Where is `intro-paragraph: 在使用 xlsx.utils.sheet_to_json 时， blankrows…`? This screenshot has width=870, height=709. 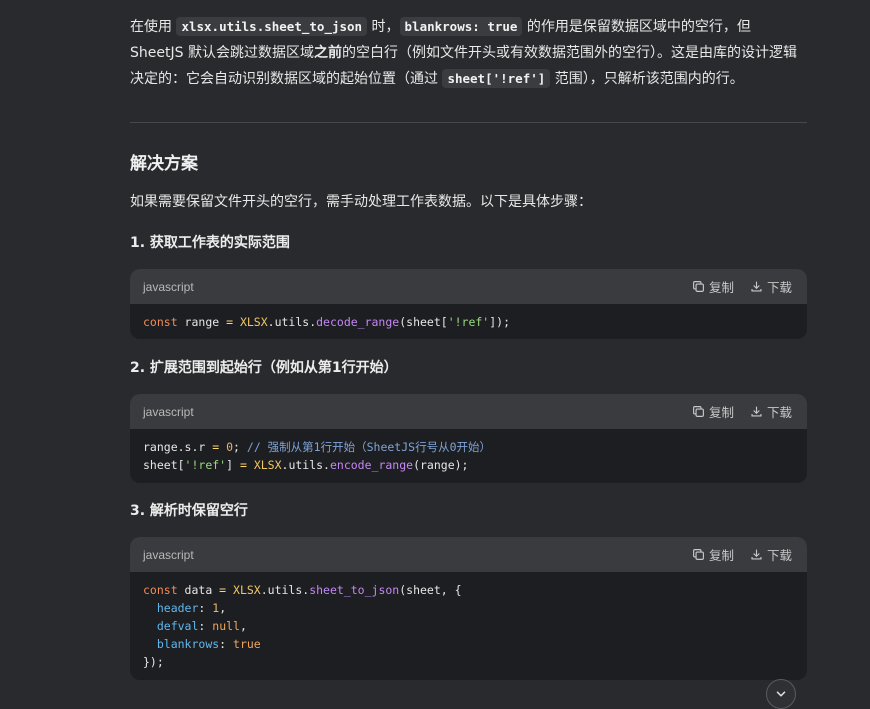 intro-paragraph: 在使用 xlsx.utils.sheet_to_json 时， blankrows… is located at coordinates (468, 53).